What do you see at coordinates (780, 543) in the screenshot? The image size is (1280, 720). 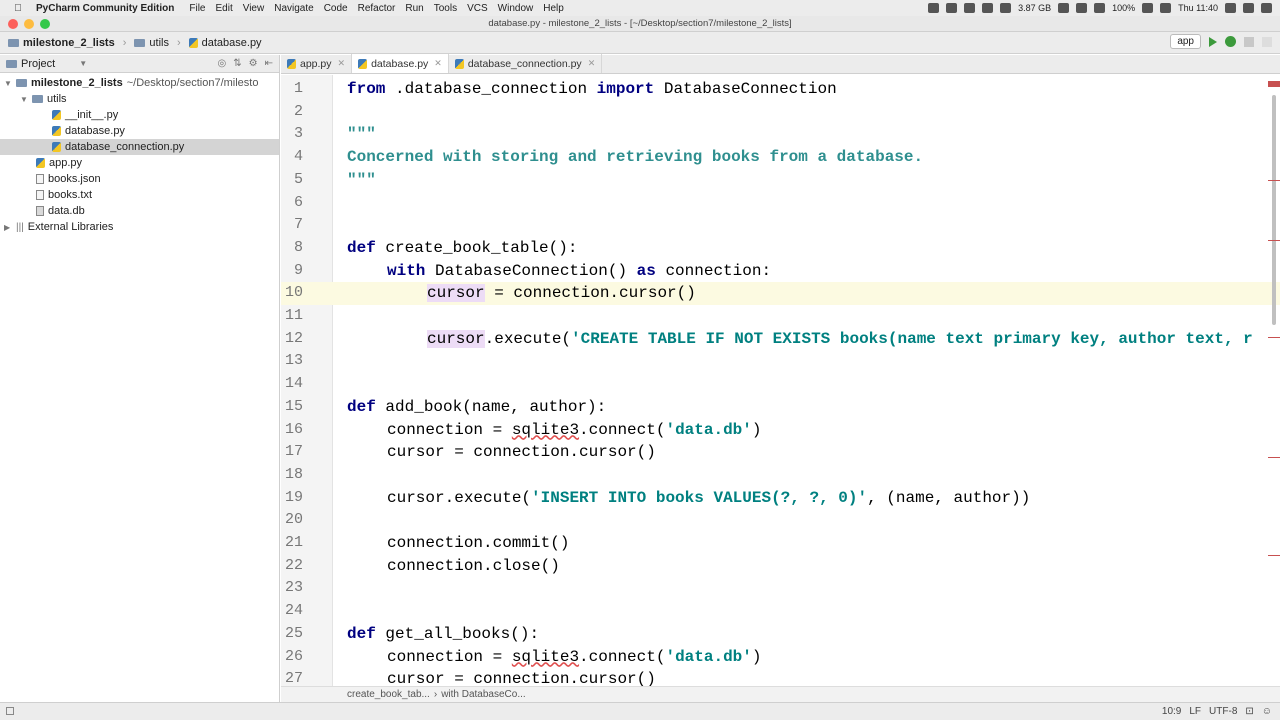 I see `code-line: 21 connection.commit()` at bounding box center [780, 543].